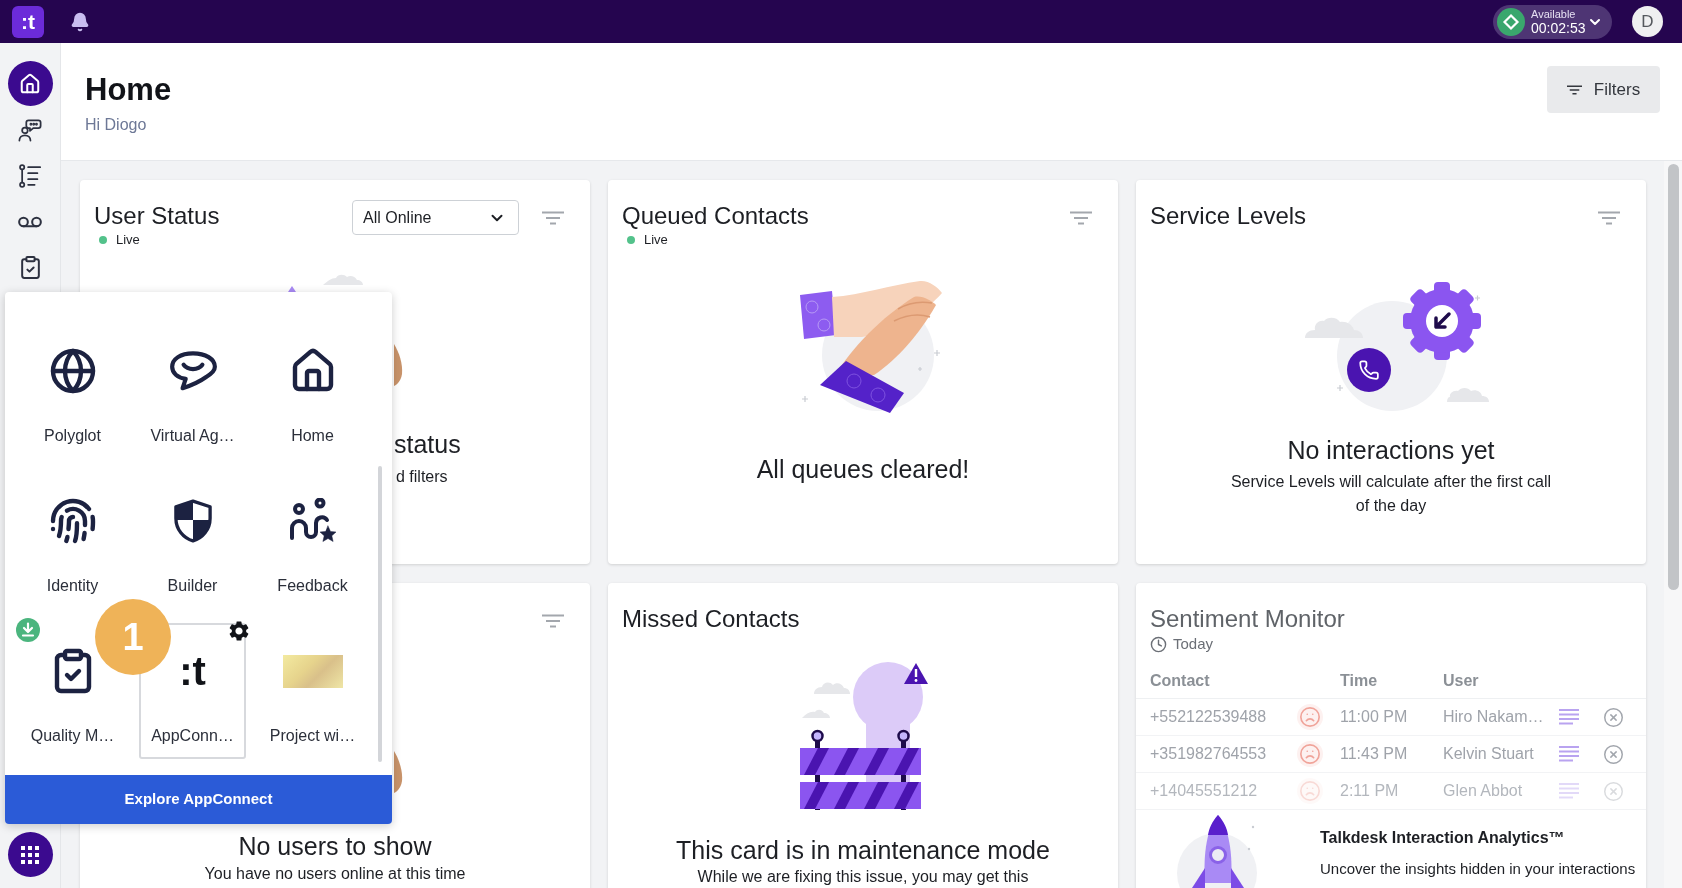  What do you see at coordinates (1359, 680) in the screenshot?
I see `column-header: Time` at bounding box center [1359, 680].